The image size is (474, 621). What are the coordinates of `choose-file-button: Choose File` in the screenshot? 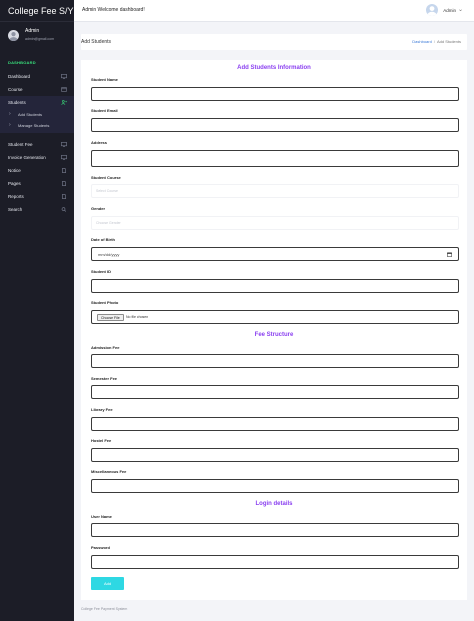 It's located at (110, 317).